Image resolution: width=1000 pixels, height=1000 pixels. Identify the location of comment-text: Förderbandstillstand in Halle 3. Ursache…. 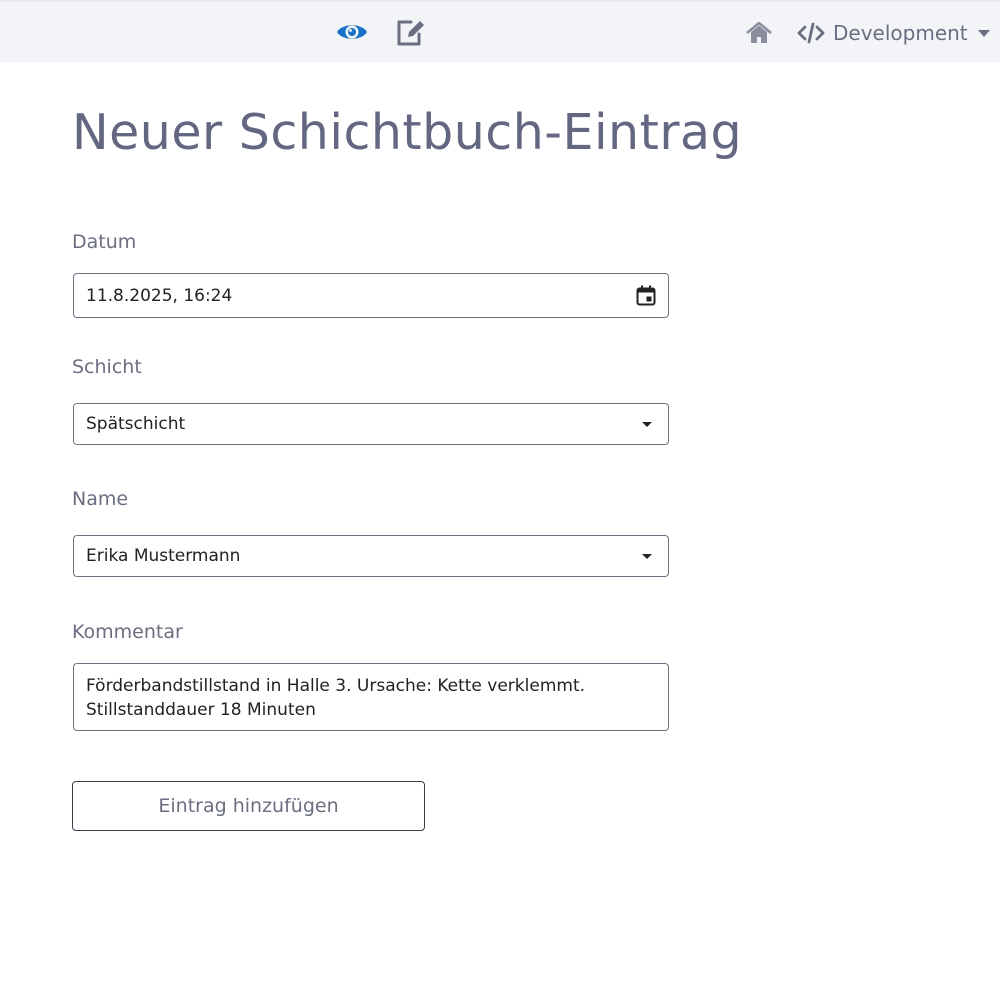
(336, 698).